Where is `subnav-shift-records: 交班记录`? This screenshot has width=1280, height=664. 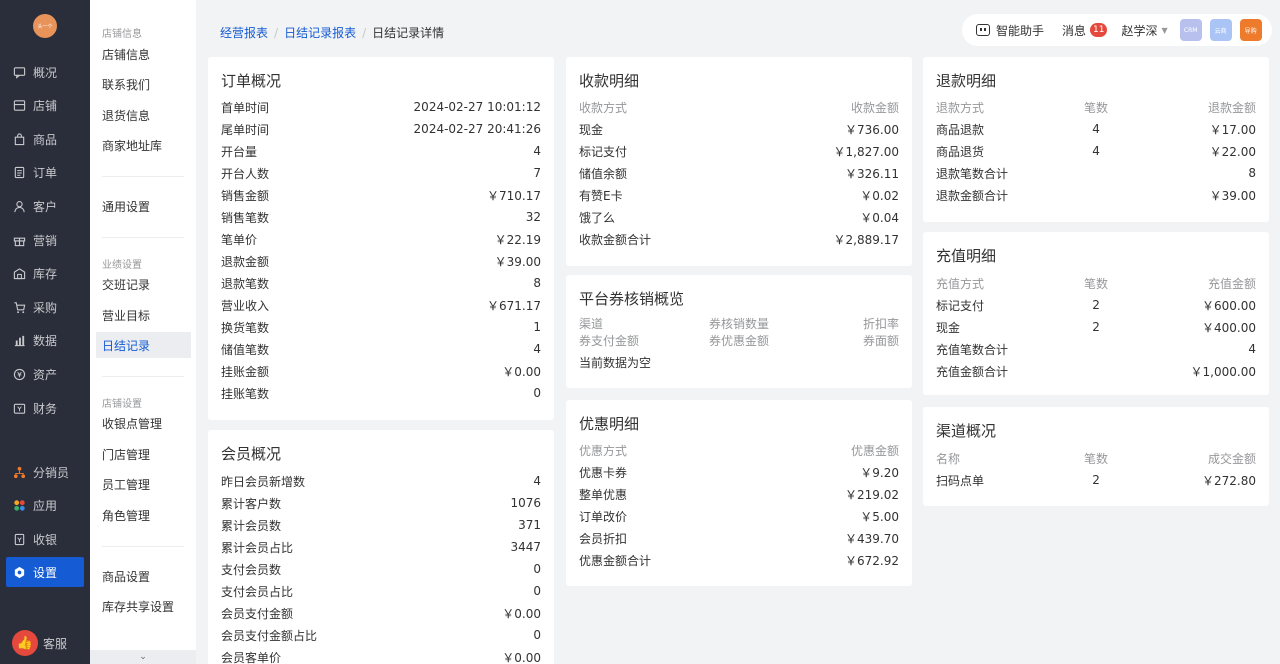
subnav-shift-records: 交班记录 is located at coordinates (143, 284).